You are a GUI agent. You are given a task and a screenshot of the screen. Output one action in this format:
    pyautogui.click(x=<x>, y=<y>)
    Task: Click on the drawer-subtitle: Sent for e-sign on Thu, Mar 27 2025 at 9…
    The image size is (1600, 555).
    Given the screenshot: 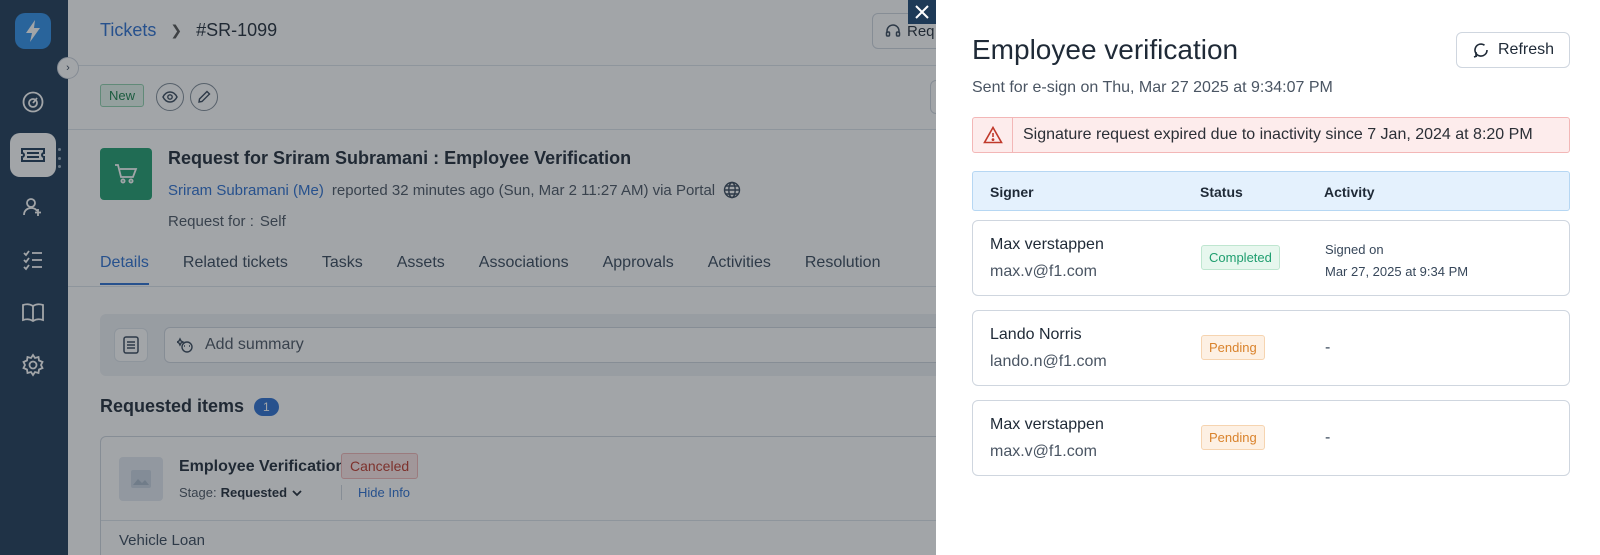 What is the action you would take?
    pyautogui.click(x=1152, y=87)
    